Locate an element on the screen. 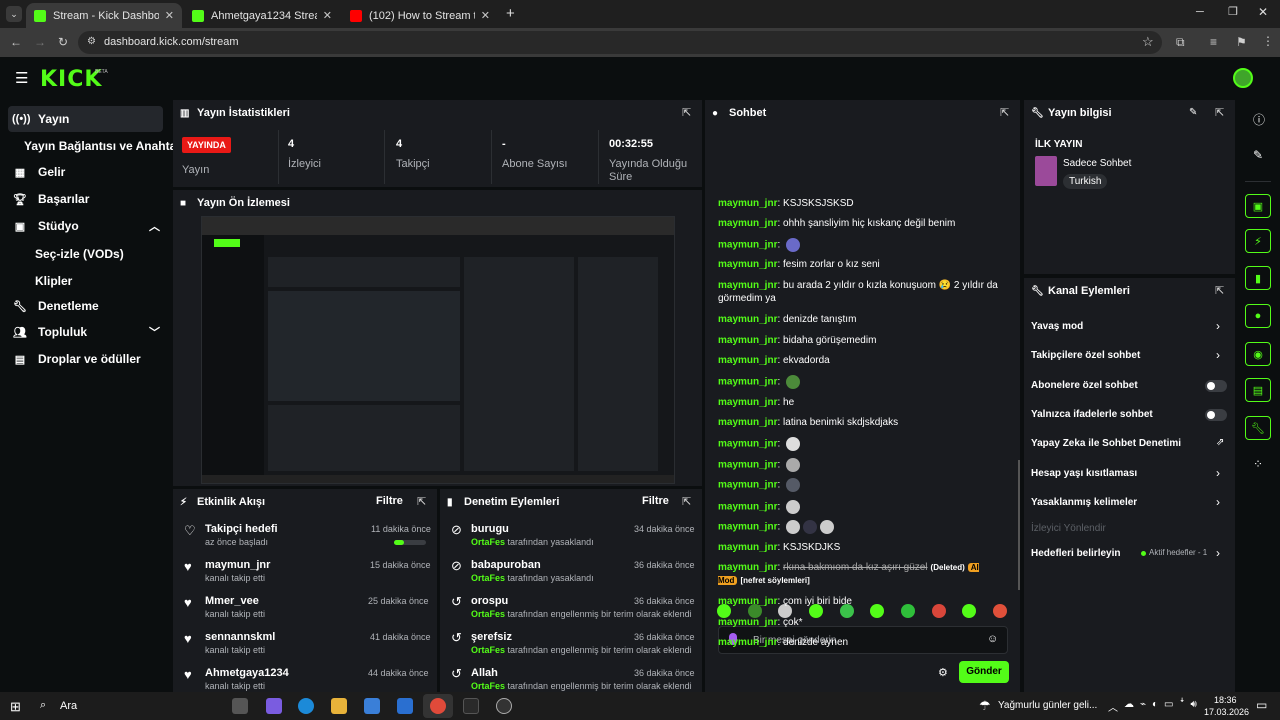 This screenshot has width=1280, height=720. minimize-icon: ─ is located at coordinates (1200, 12).